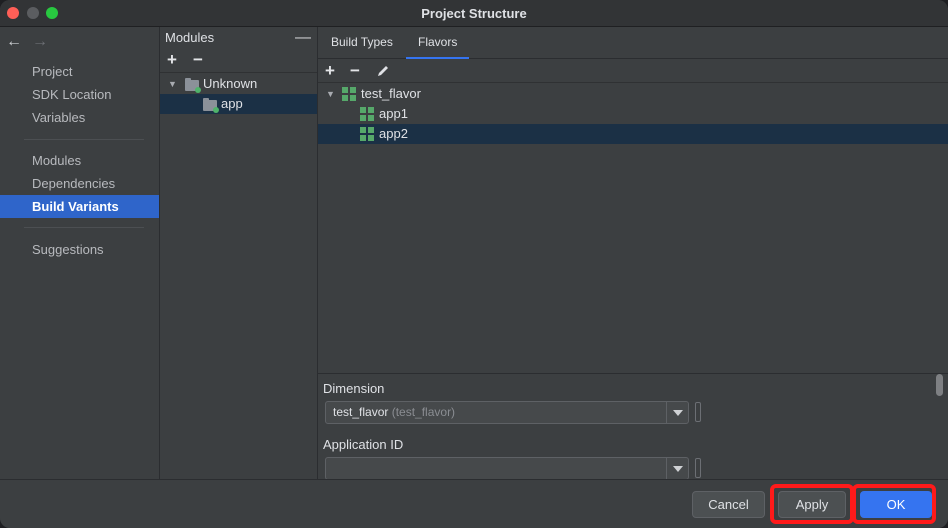 The image size is (948, 528). What do you see at coordinates (633, 71) in the screenshot?
I see `flavors-toolbar: + −` at bounding box center [633, 71].